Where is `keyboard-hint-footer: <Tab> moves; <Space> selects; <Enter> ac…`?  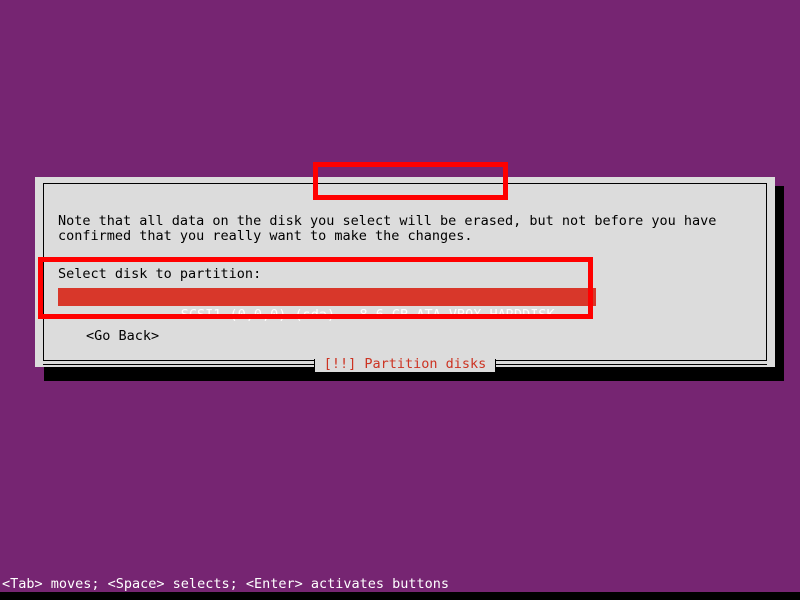
keyboard-hint-footer: <Tab> moves; <Space> selects; <Enter> ac… is located at coordinates (226, 584).